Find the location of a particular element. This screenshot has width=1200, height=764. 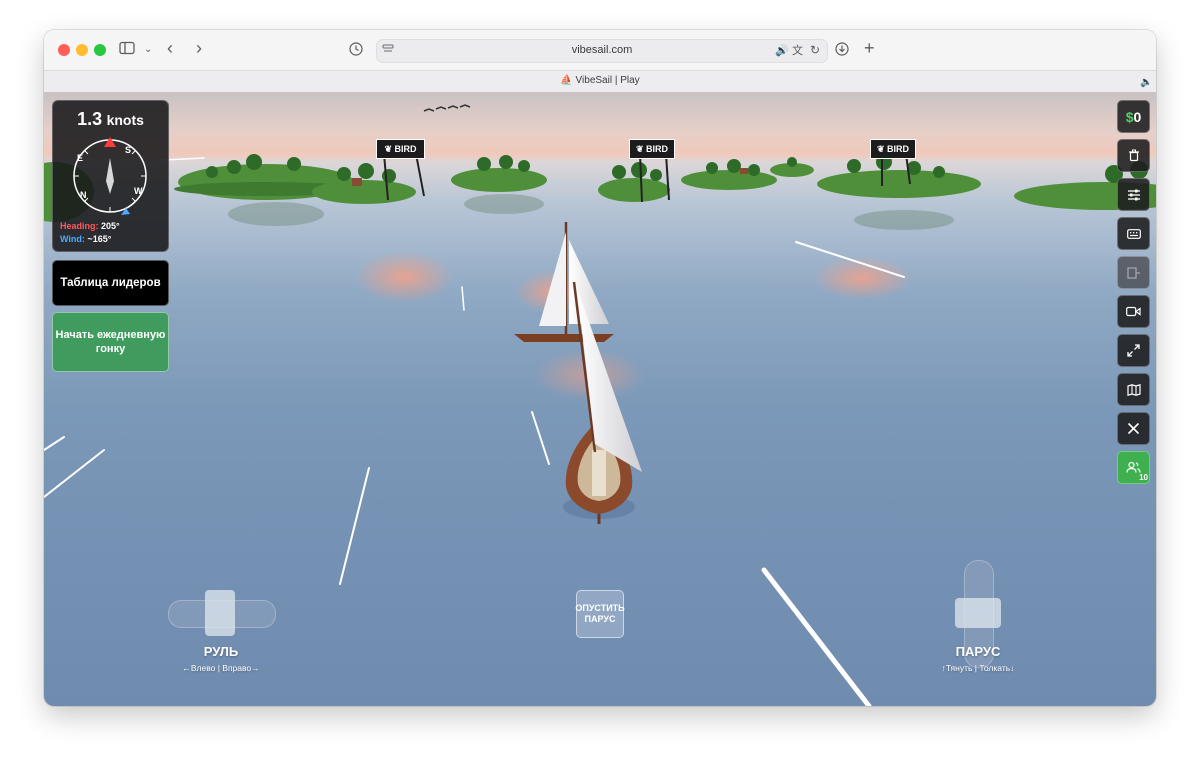

tab-audio-icon: 🔈 is located at coordinates (1146, 83).